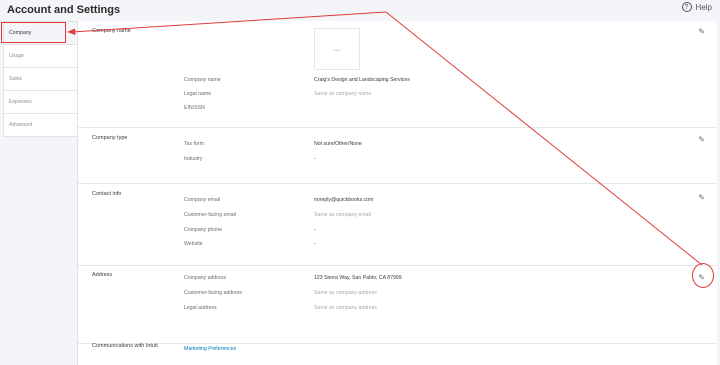 The image size is (720, 365). What do you see at coordinates (315, 244) in the screenshot?
I see `website-value: -` at bounding box center [315, 244].